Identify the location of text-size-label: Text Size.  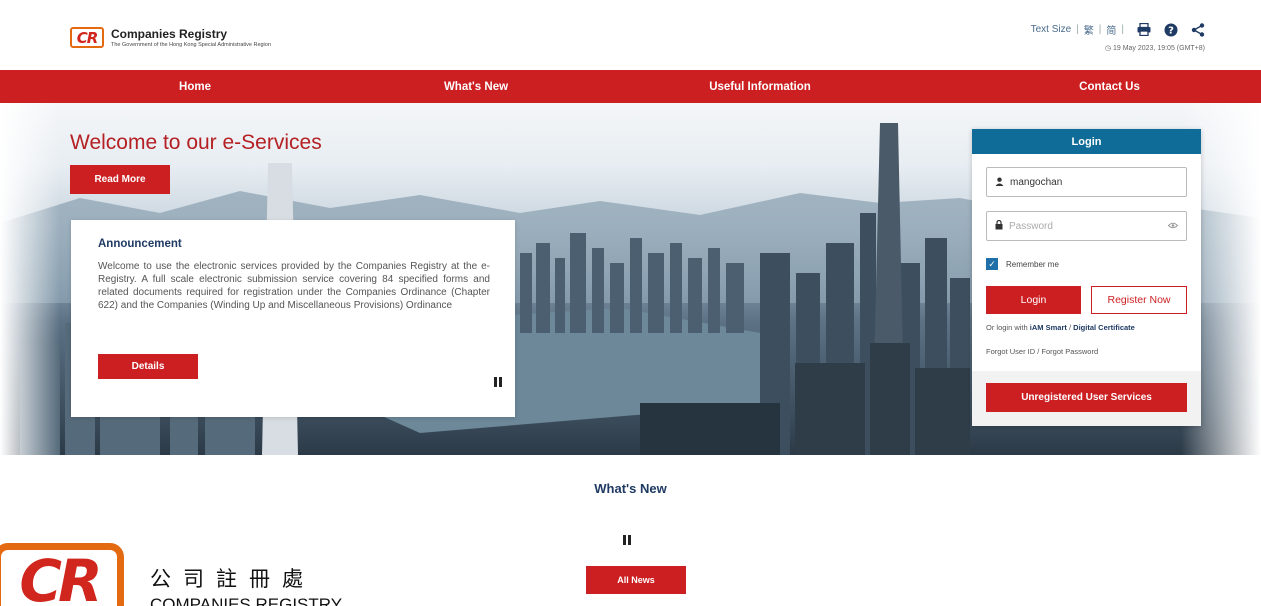
(1051, 29).